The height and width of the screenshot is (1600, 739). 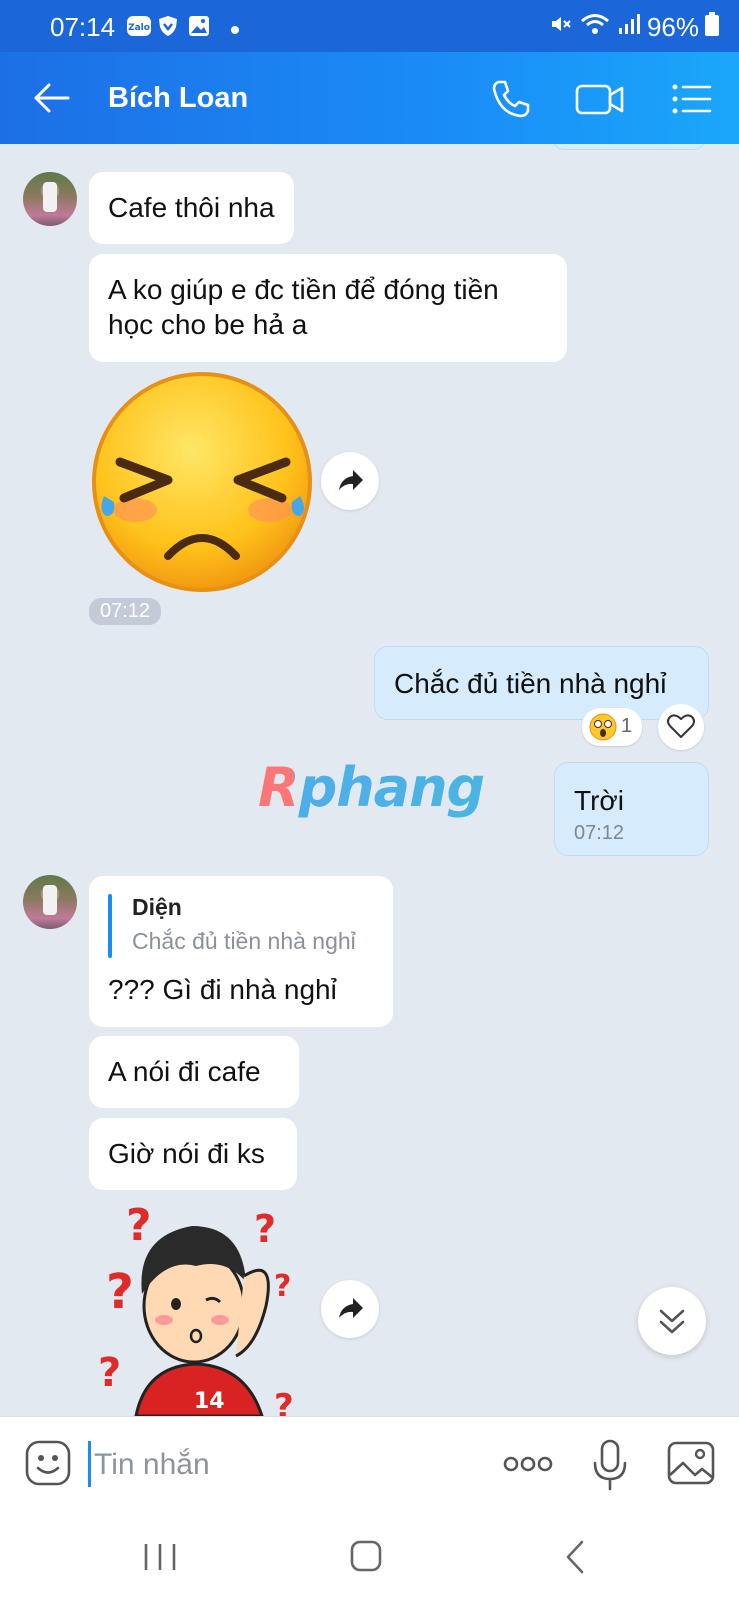 I want to click on battery-icon, so click(x=712, y=27).